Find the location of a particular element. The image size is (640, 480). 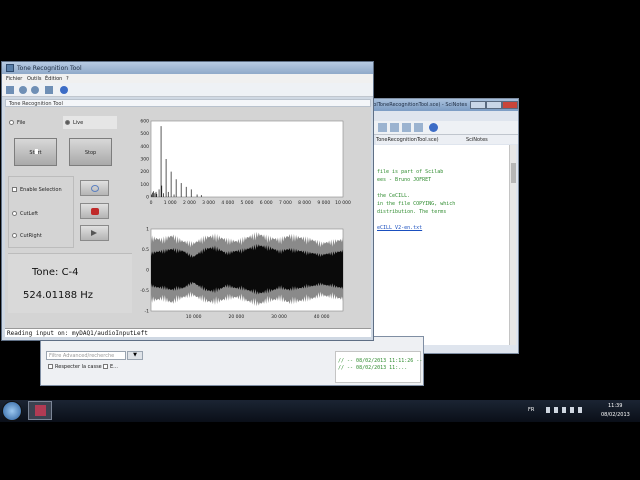

x-tick-label: 0 is located at coordinates (151, 203).